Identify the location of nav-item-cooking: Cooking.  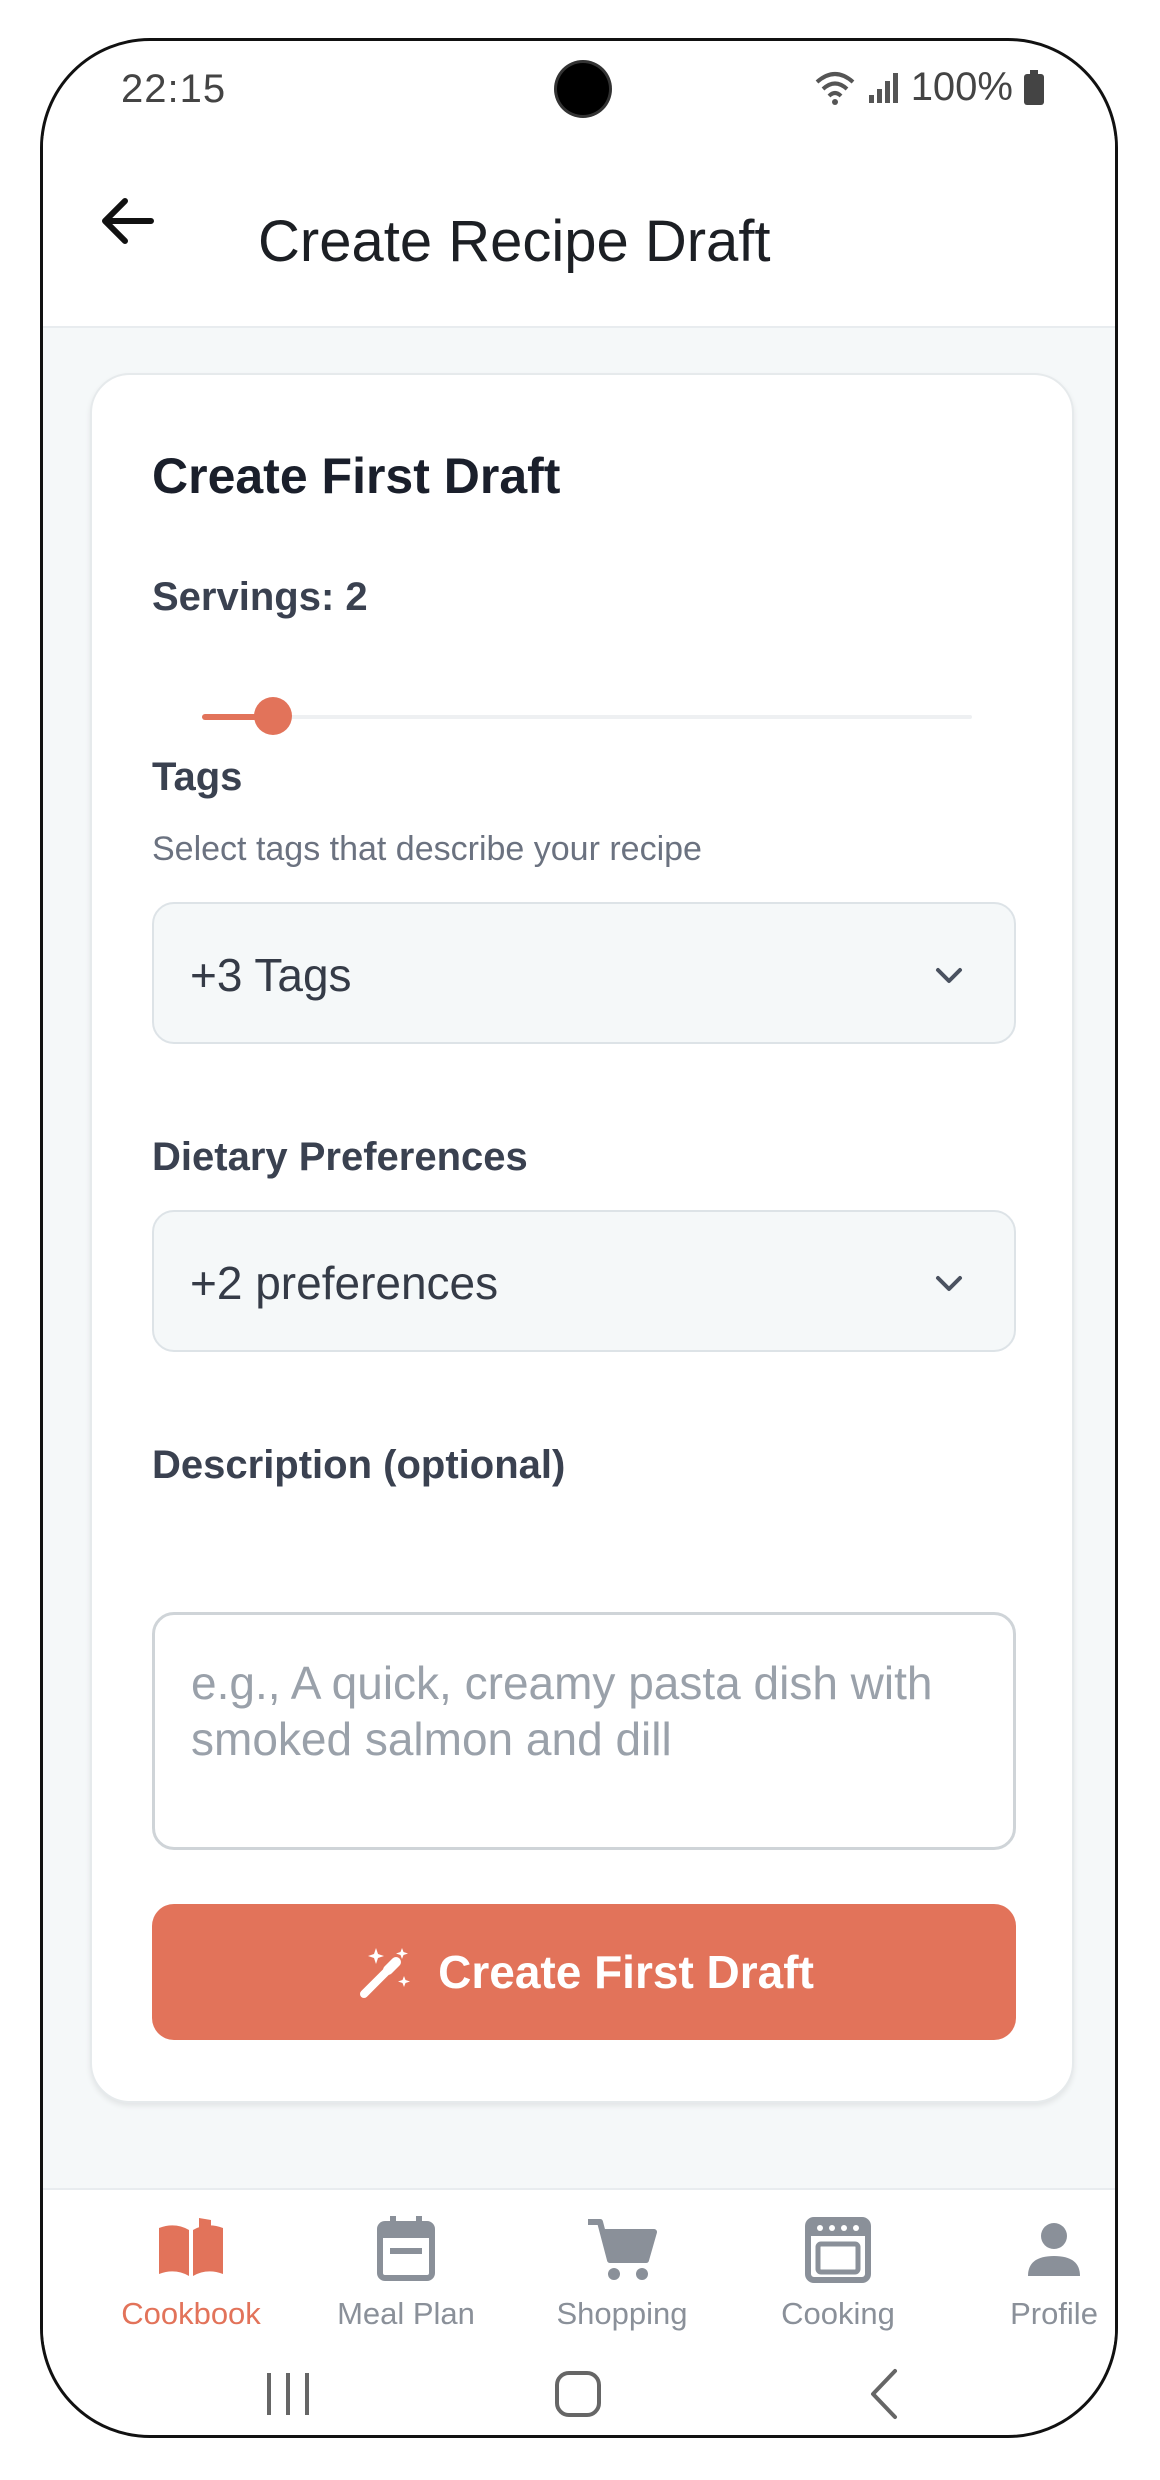
(838, 2271).